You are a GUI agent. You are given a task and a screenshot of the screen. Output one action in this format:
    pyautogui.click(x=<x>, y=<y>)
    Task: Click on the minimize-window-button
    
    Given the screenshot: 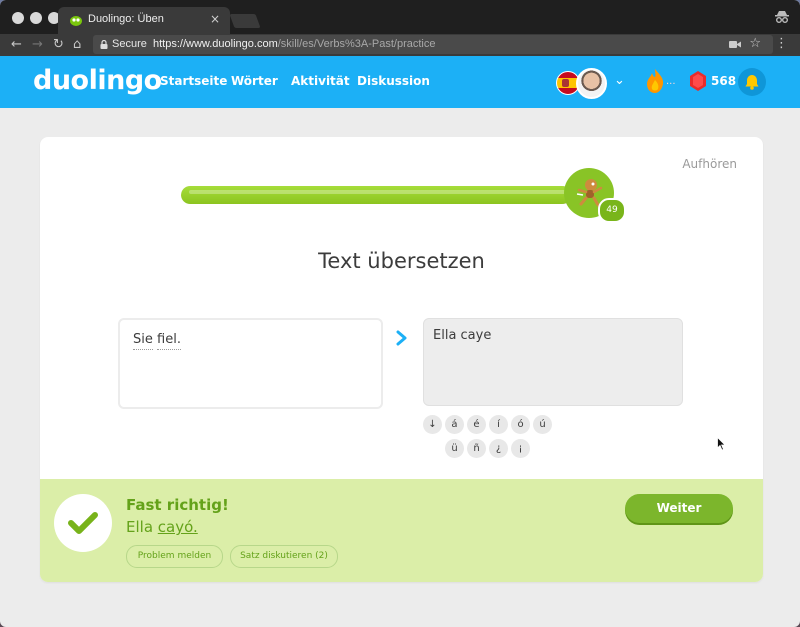 What is the action you would take?
    pyautogui.click(x=36, y=18)
    